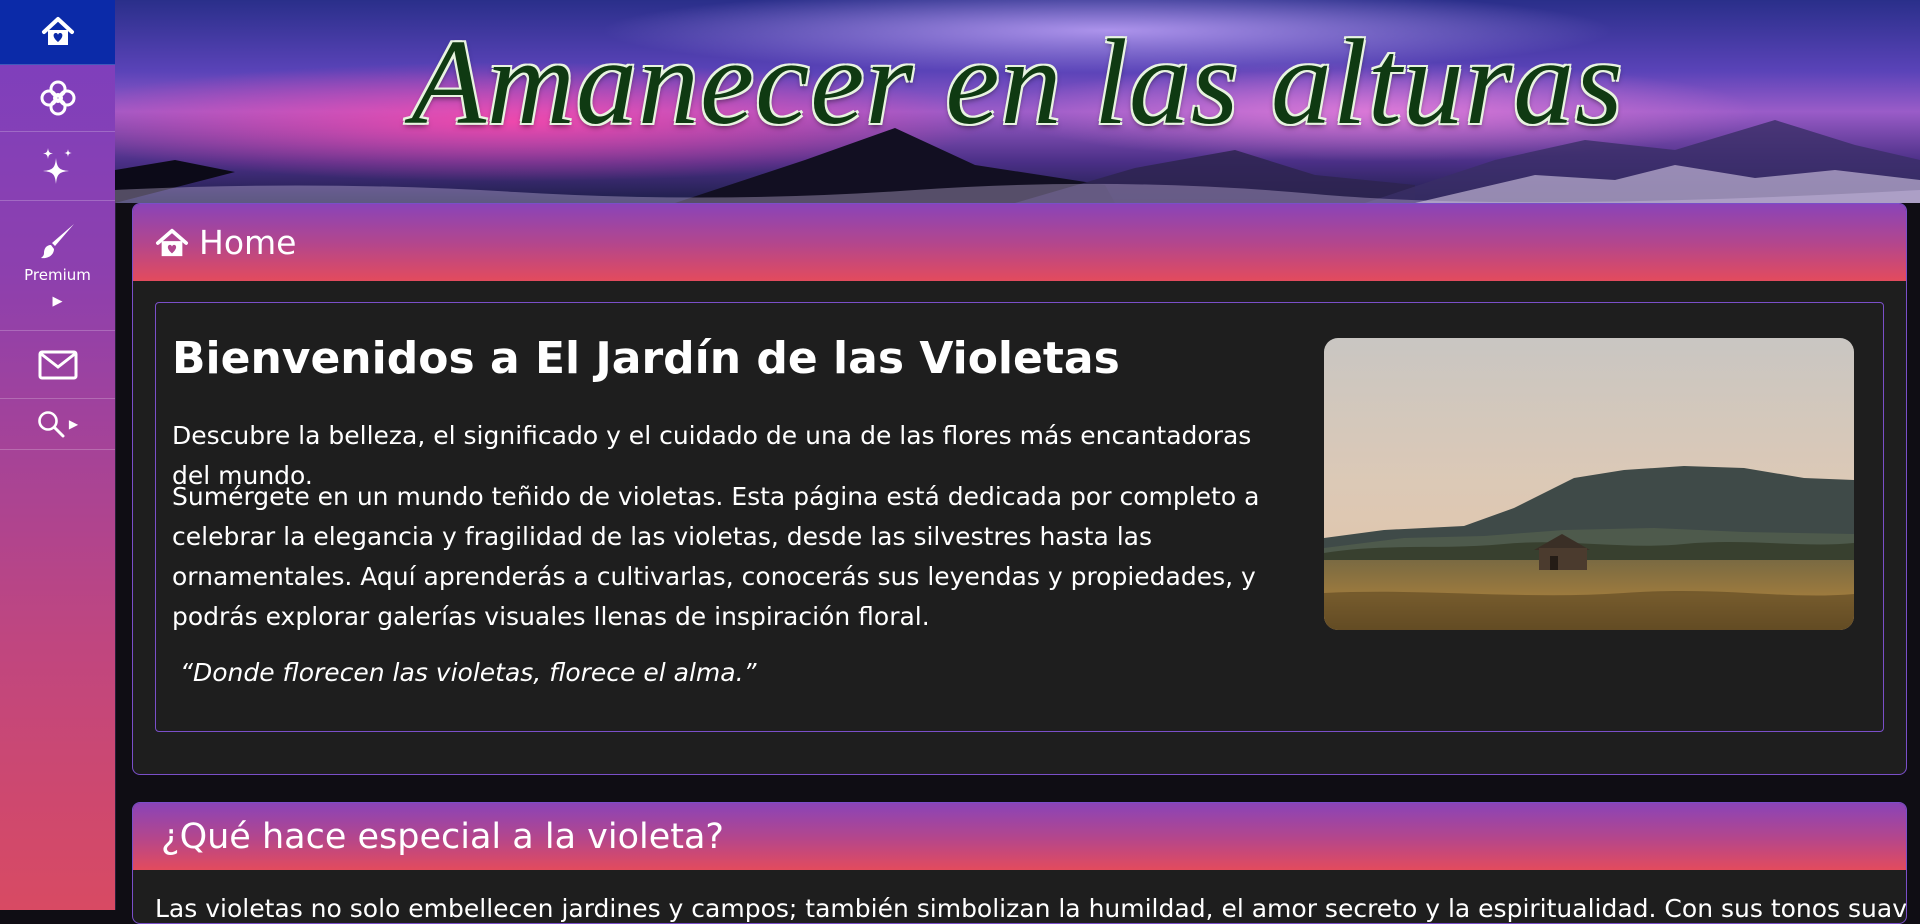 The width and height of the screenshot is (1920, 924). I want to click on sidebar-item-home, so click(57, 32).